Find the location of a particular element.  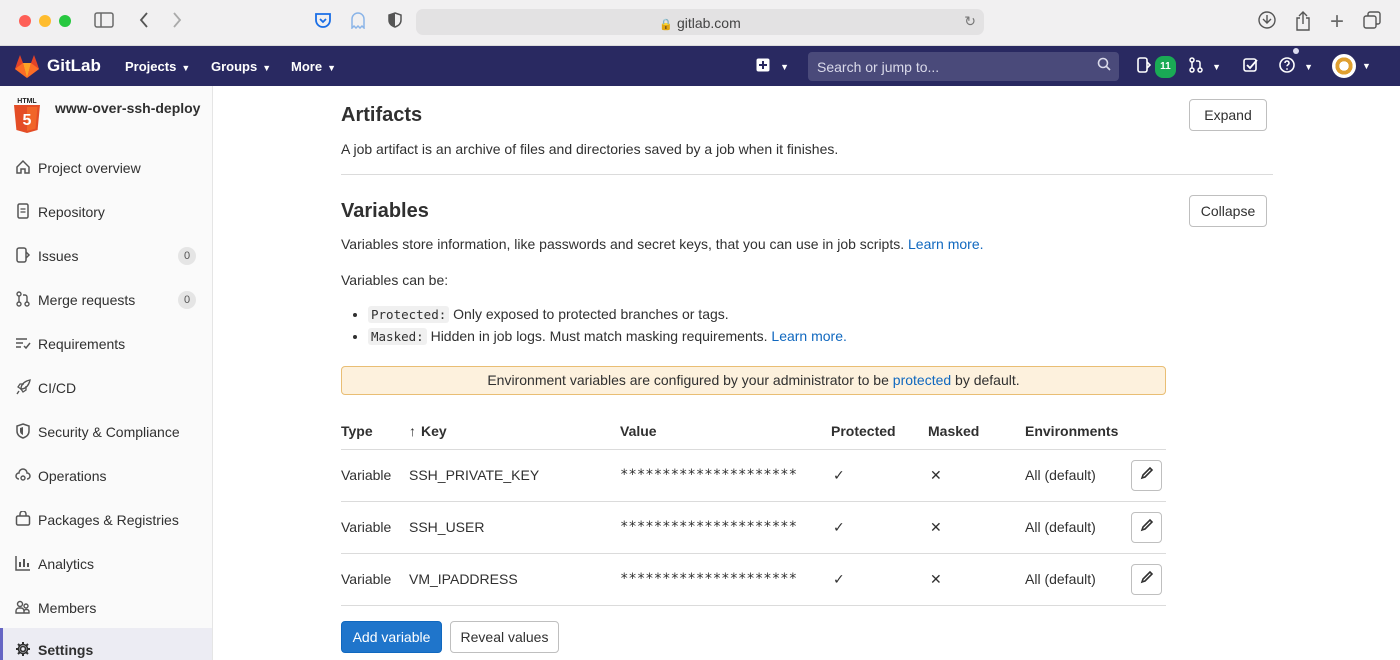

fullscreen-window-button is located at coordinates (65, 21).